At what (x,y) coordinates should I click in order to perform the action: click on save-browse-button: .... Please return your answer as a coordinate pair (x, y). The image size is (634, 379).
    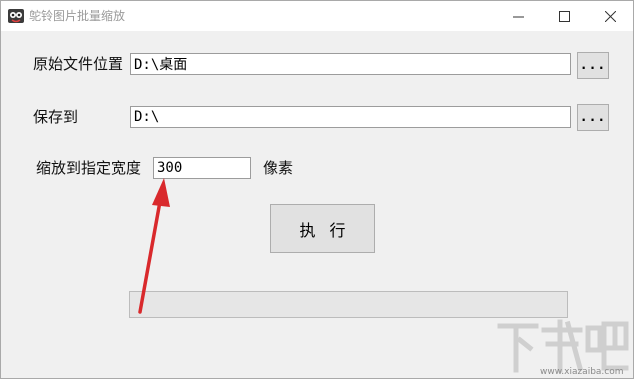
    Looking at the image, I should click on (593, 117).